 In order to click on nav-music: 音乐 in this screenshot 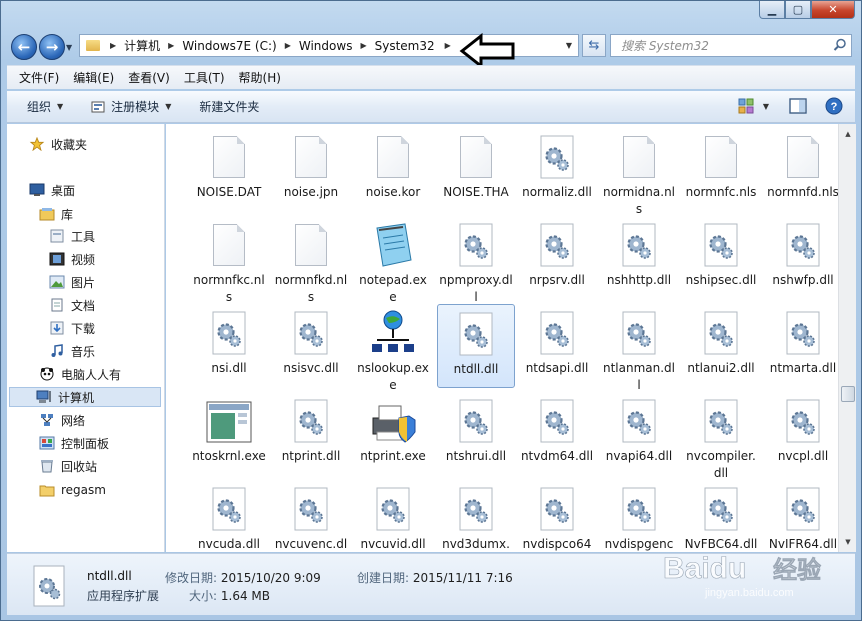, I will do `click(72, 351)`.